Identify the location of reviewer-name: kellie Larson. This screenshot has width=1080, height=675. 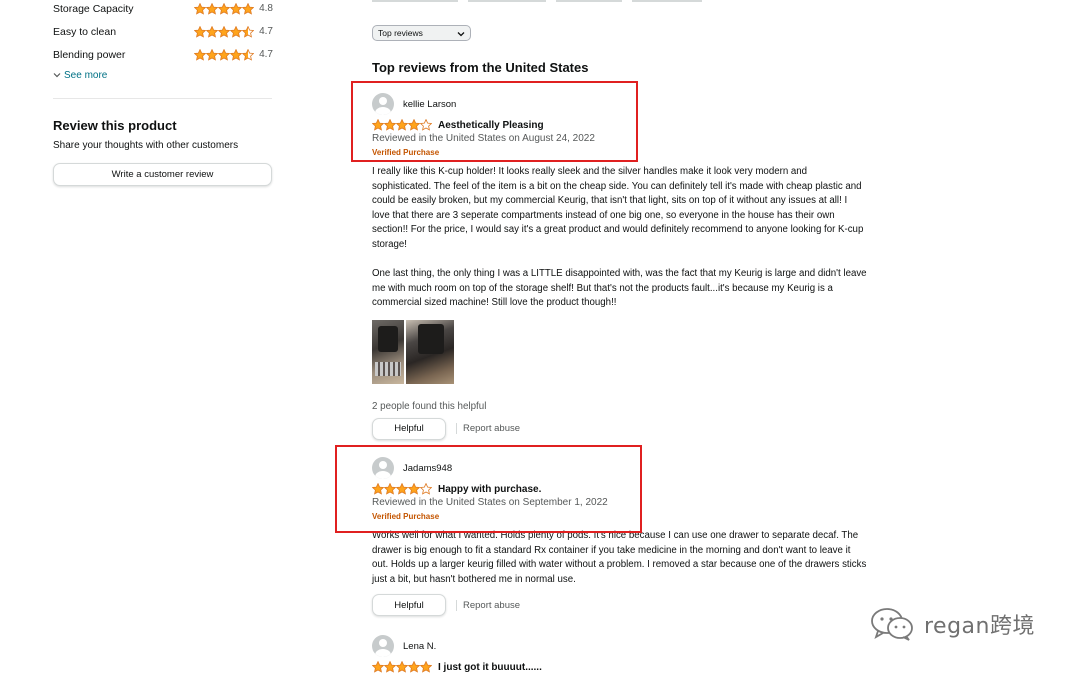
(430, 104).